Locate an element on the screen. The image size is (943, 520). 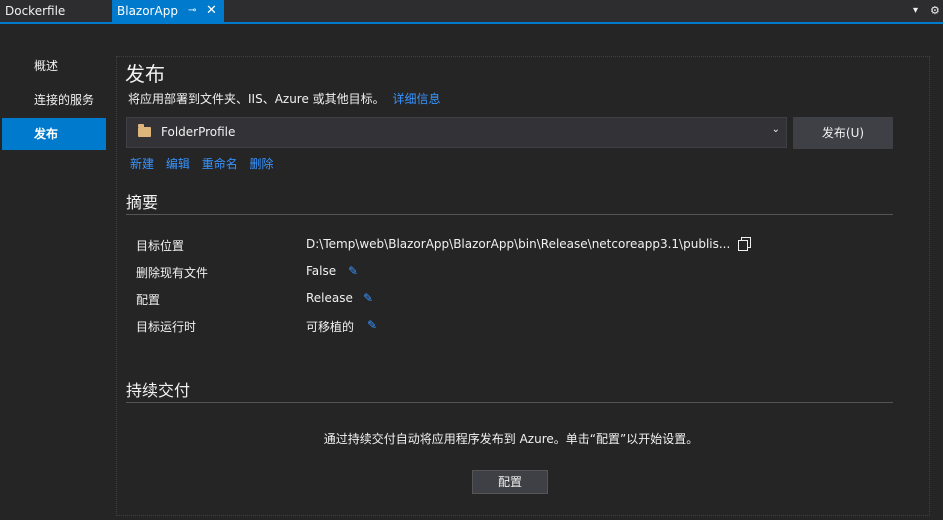
tab-list-dropdown-icon: ▾ is located at coordinates (915, 11).